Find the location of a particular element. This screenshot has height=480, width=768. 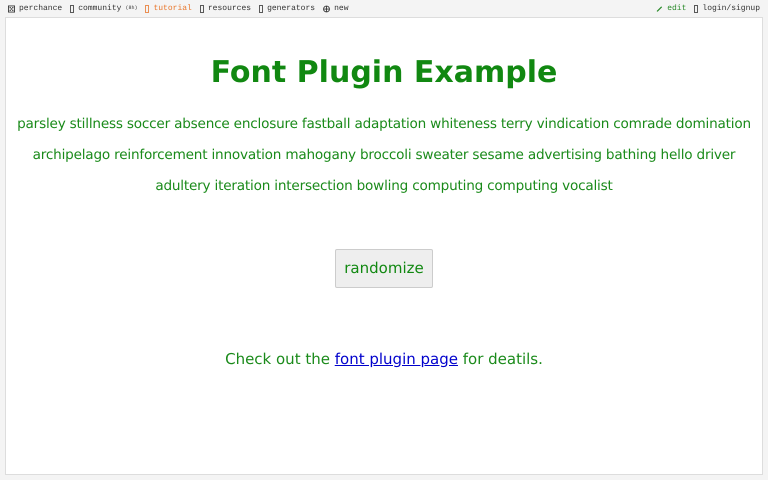

font-plugin-link: font plugin page is located at coordinates (396, 359).